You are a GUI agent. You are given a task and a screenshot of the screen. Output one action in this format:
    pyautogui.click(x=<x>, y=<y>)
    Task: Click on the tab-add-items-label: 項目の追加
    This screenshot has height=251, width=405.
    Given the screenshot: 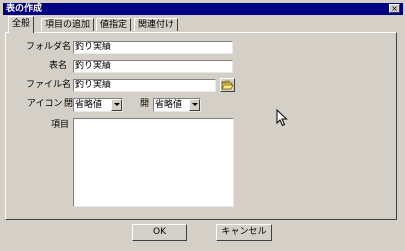 What is the action you would take?
    pyautogui.click(x=68, y=25)
    